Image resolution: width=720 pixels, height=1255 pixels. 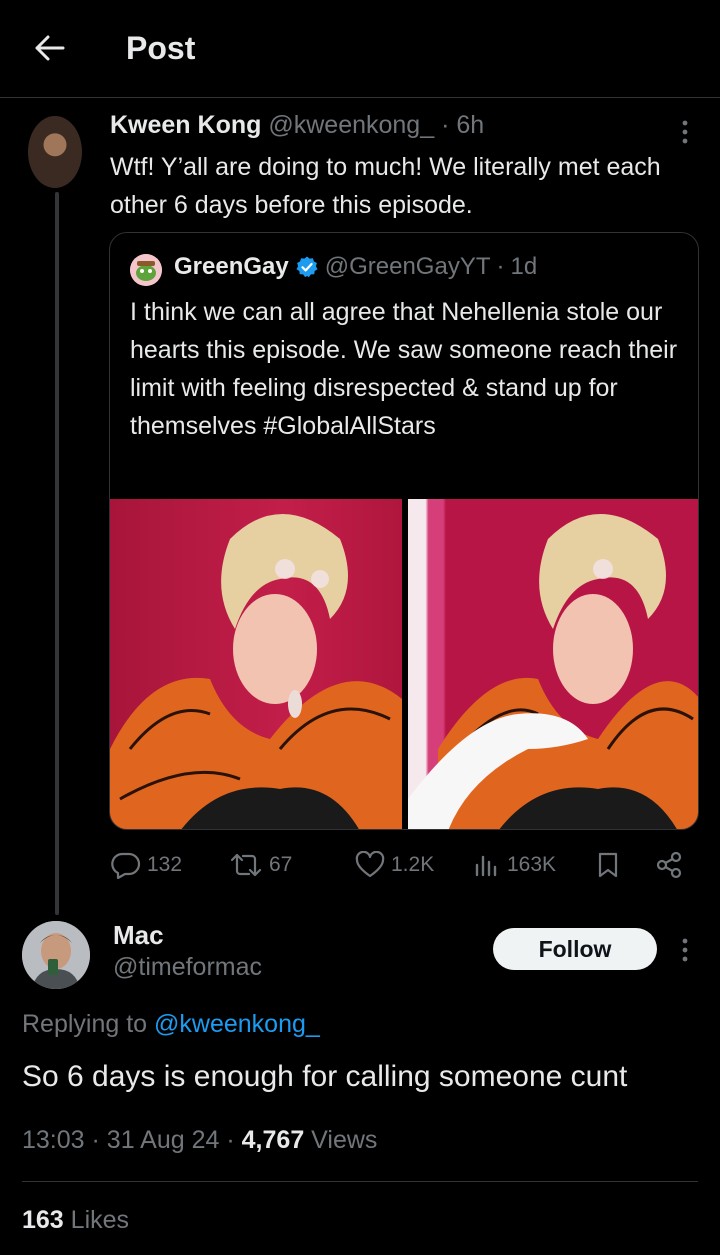 I want to click on media-image-left, so click(x=256, y=664).